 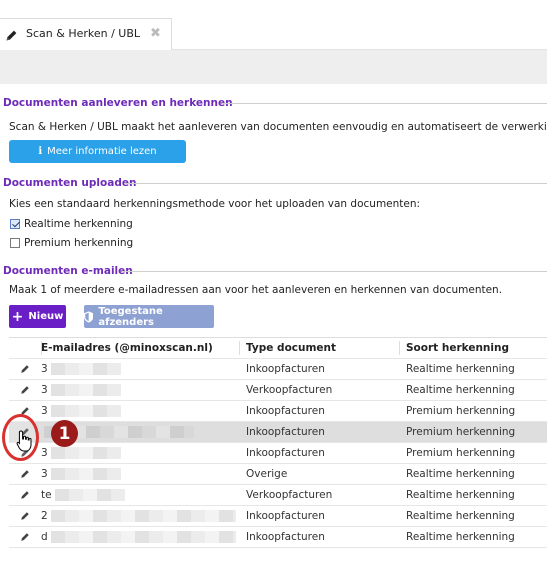 I want to click on table-row: 2 Inkoopfacturen Realtime herkenning, so click(x=278, y=516).